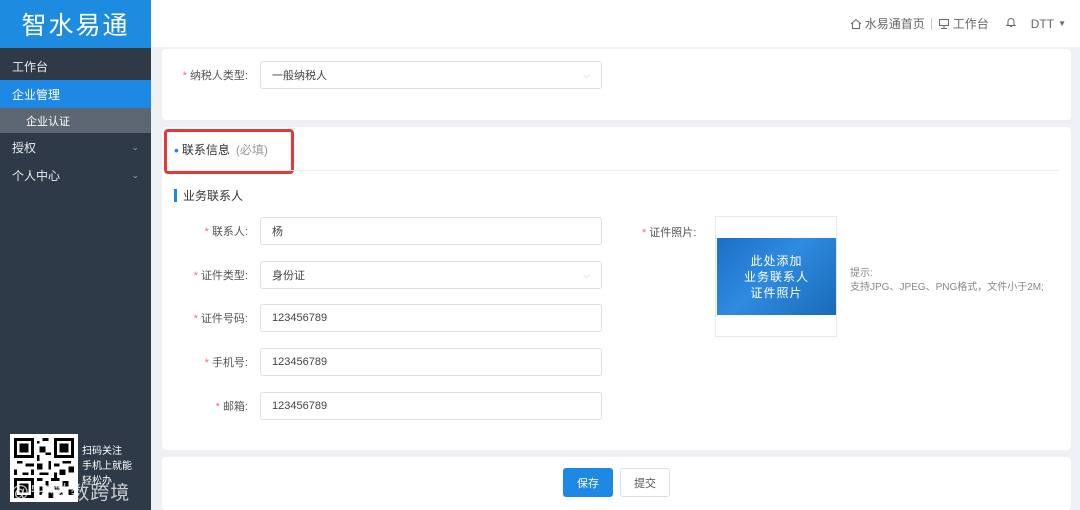  Describe the element at coordinates (947, 287) in the screenshot. I see `photo-tip-text: 支持JPG、JPEG、PNG格式，文件小于2M;` at that location.